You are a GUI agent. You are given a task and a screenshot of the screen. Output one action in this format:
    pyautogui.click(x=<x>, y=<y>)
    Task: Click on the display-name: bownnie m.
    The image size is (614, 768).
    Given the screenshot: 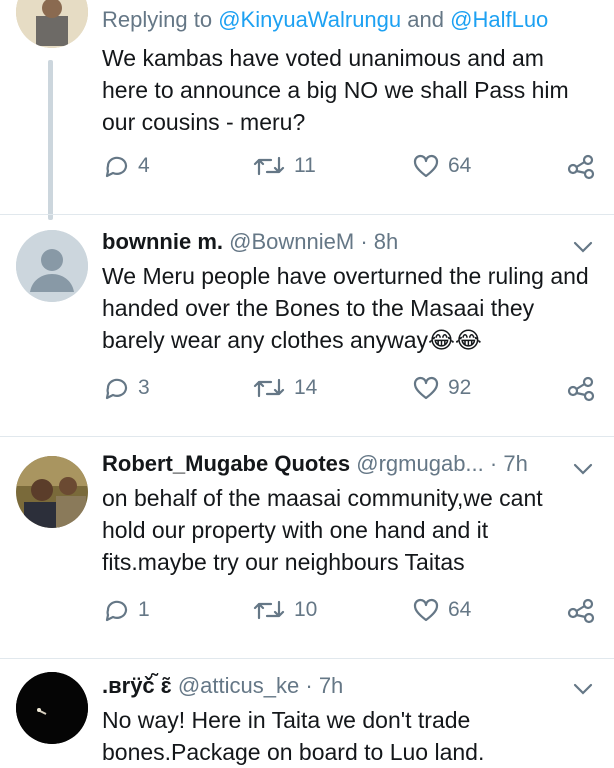 What is the action you would take?
    pyautogui.click(x=162, y=241)
    